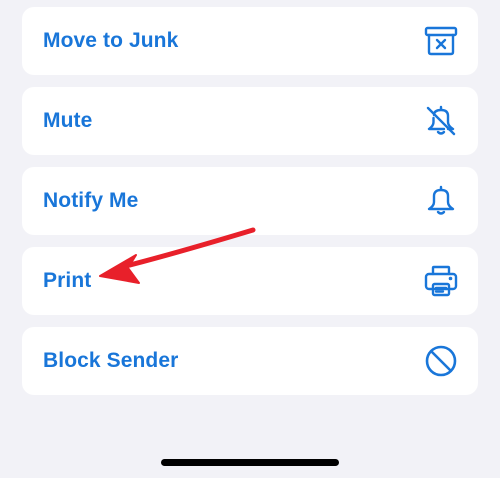 Image resolution: width=500 pixels, height=478 pixels. Describe the element at coordinates (68, 120) in the screenshot. I see `menu-item-label: Mute` at that location.